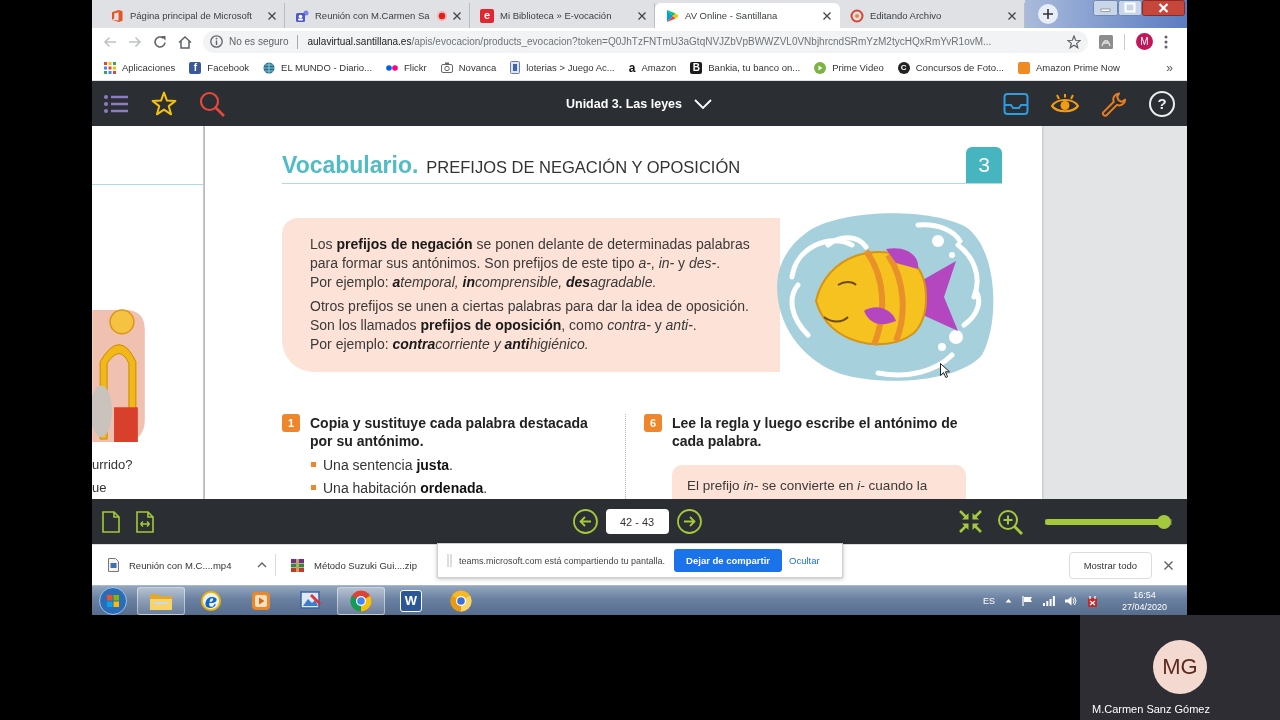 Image resolution: width=1280 pixels, height=720 pixels. Describe the element at coordinates (449, 432) in the screenshot. I see `exercise-prompt: Copia y sustituye cada palabra destacada por su antónimo.` at that location.